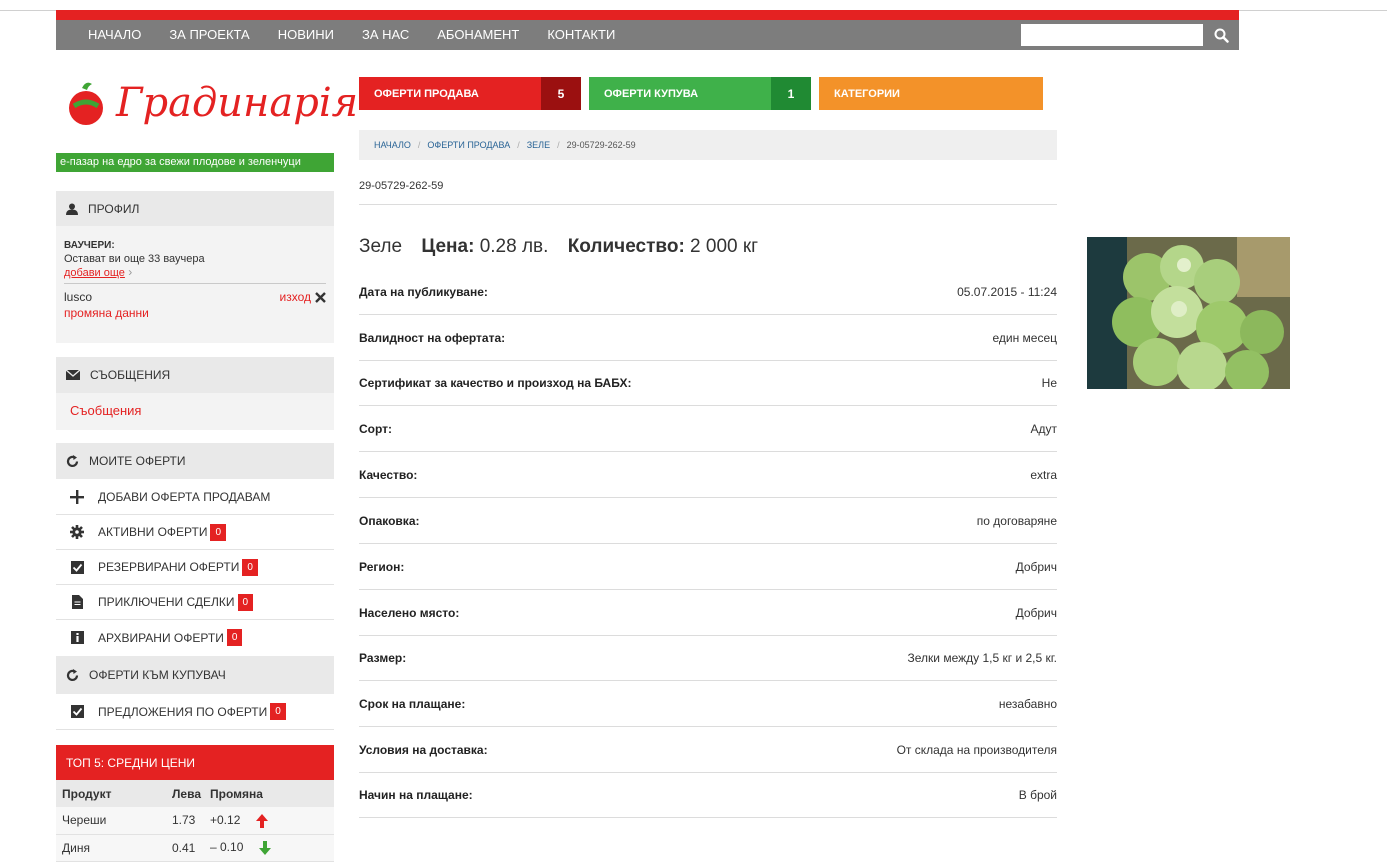  What do you see at coordinates (514, 246) in the screenshot?
I see `price-value: 0.28 лв.` at bounding box center [514, 246].